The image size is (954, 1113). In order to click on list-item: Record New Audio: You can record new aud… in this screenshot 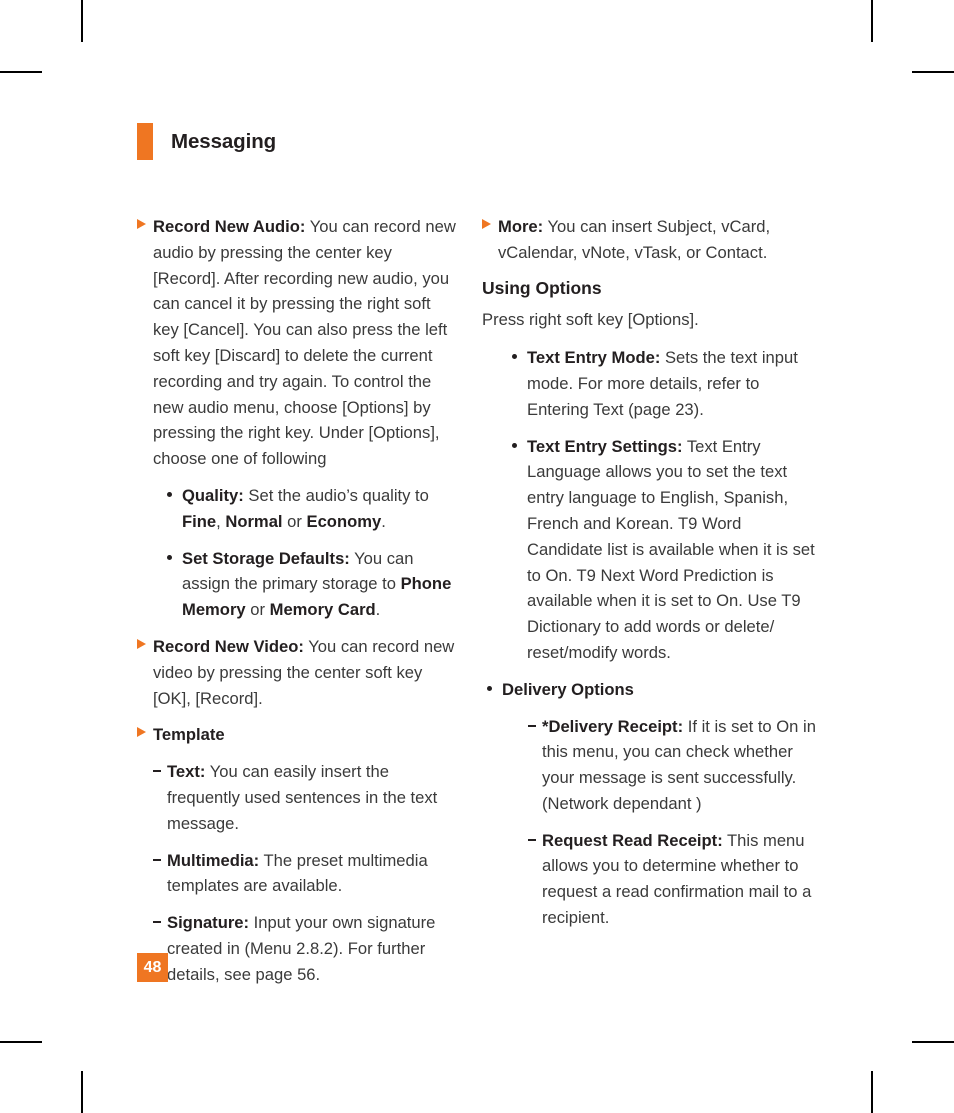, I will do `click(297, 343)`.